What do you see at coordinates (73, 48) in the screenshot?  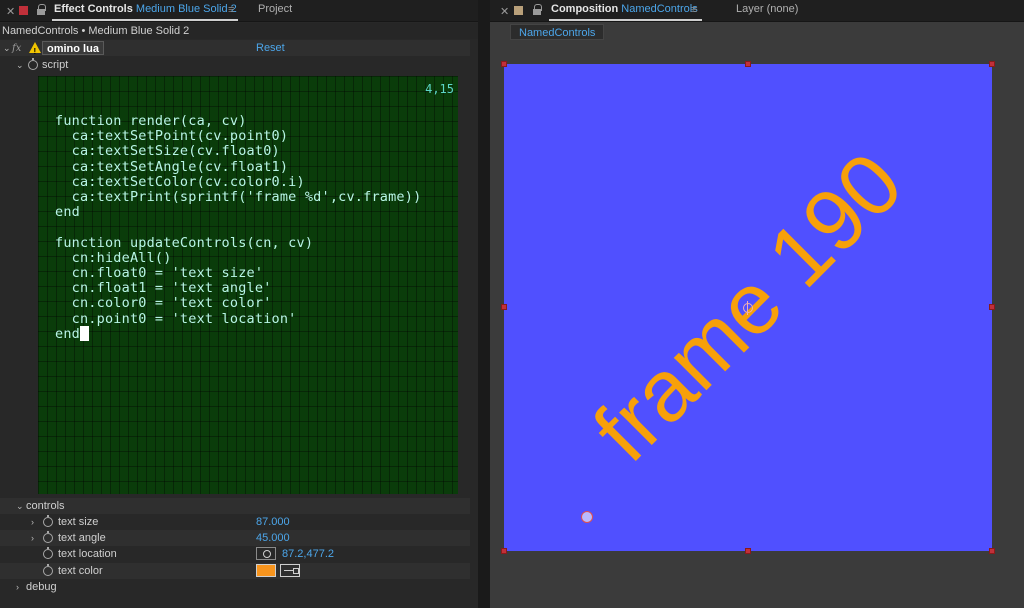 I see `effect-name: omino lua` at bounding box center [73, 48].